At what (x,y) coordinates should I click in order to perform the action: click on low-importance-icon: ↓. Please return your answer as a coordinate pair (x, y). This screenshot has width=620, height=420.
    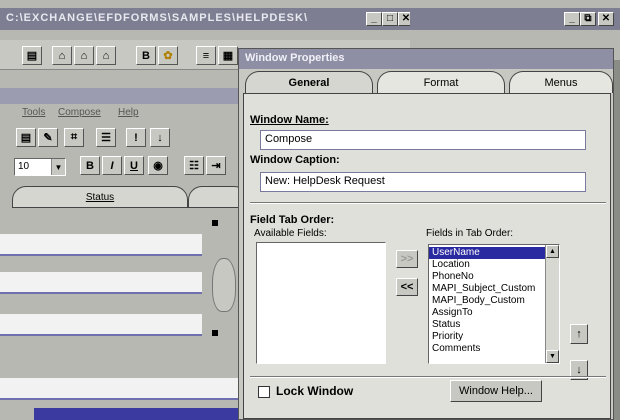
    Looking at the image, I should click on (160, 137).